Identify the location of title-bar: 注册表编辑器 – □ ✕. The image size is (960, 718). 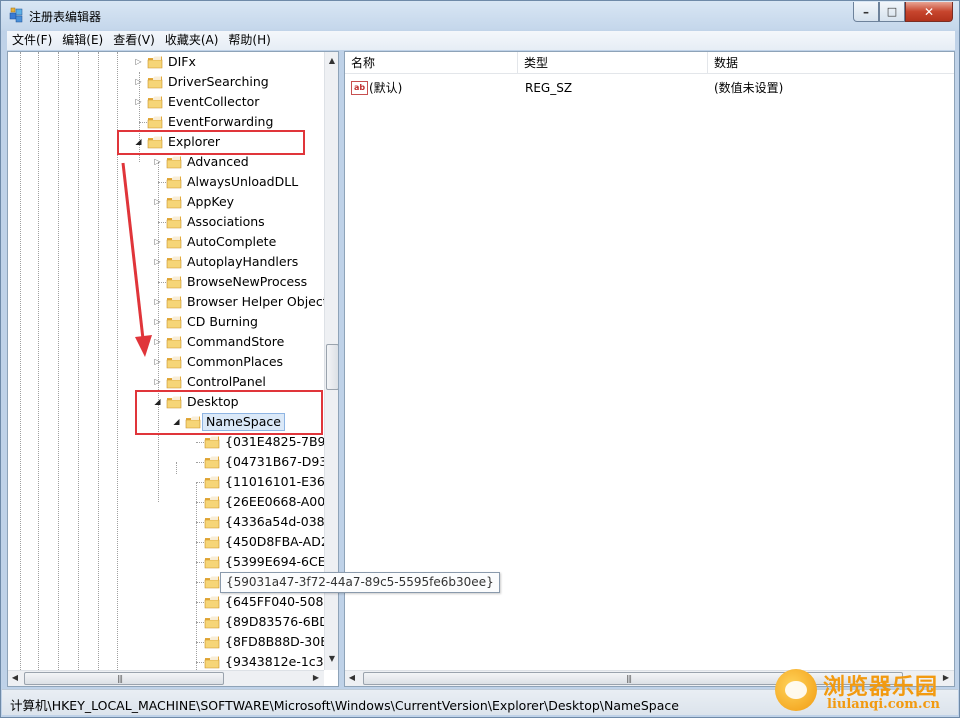
(480, 16).